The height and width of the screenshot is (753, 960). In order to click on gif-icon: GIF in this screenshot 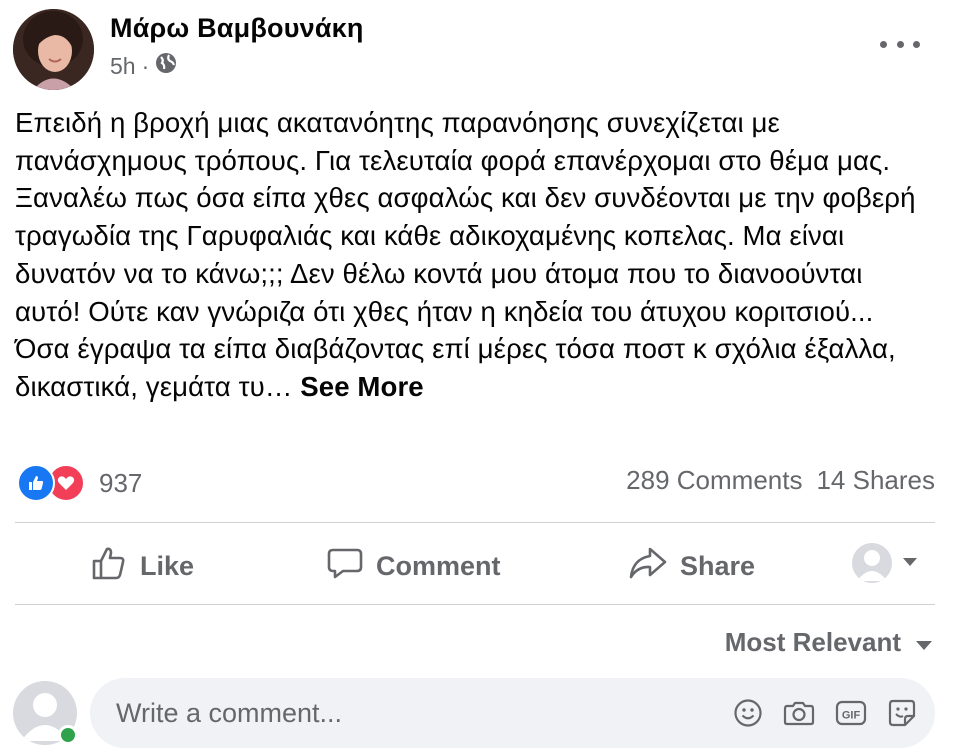, I will do `click(851, 713)`.